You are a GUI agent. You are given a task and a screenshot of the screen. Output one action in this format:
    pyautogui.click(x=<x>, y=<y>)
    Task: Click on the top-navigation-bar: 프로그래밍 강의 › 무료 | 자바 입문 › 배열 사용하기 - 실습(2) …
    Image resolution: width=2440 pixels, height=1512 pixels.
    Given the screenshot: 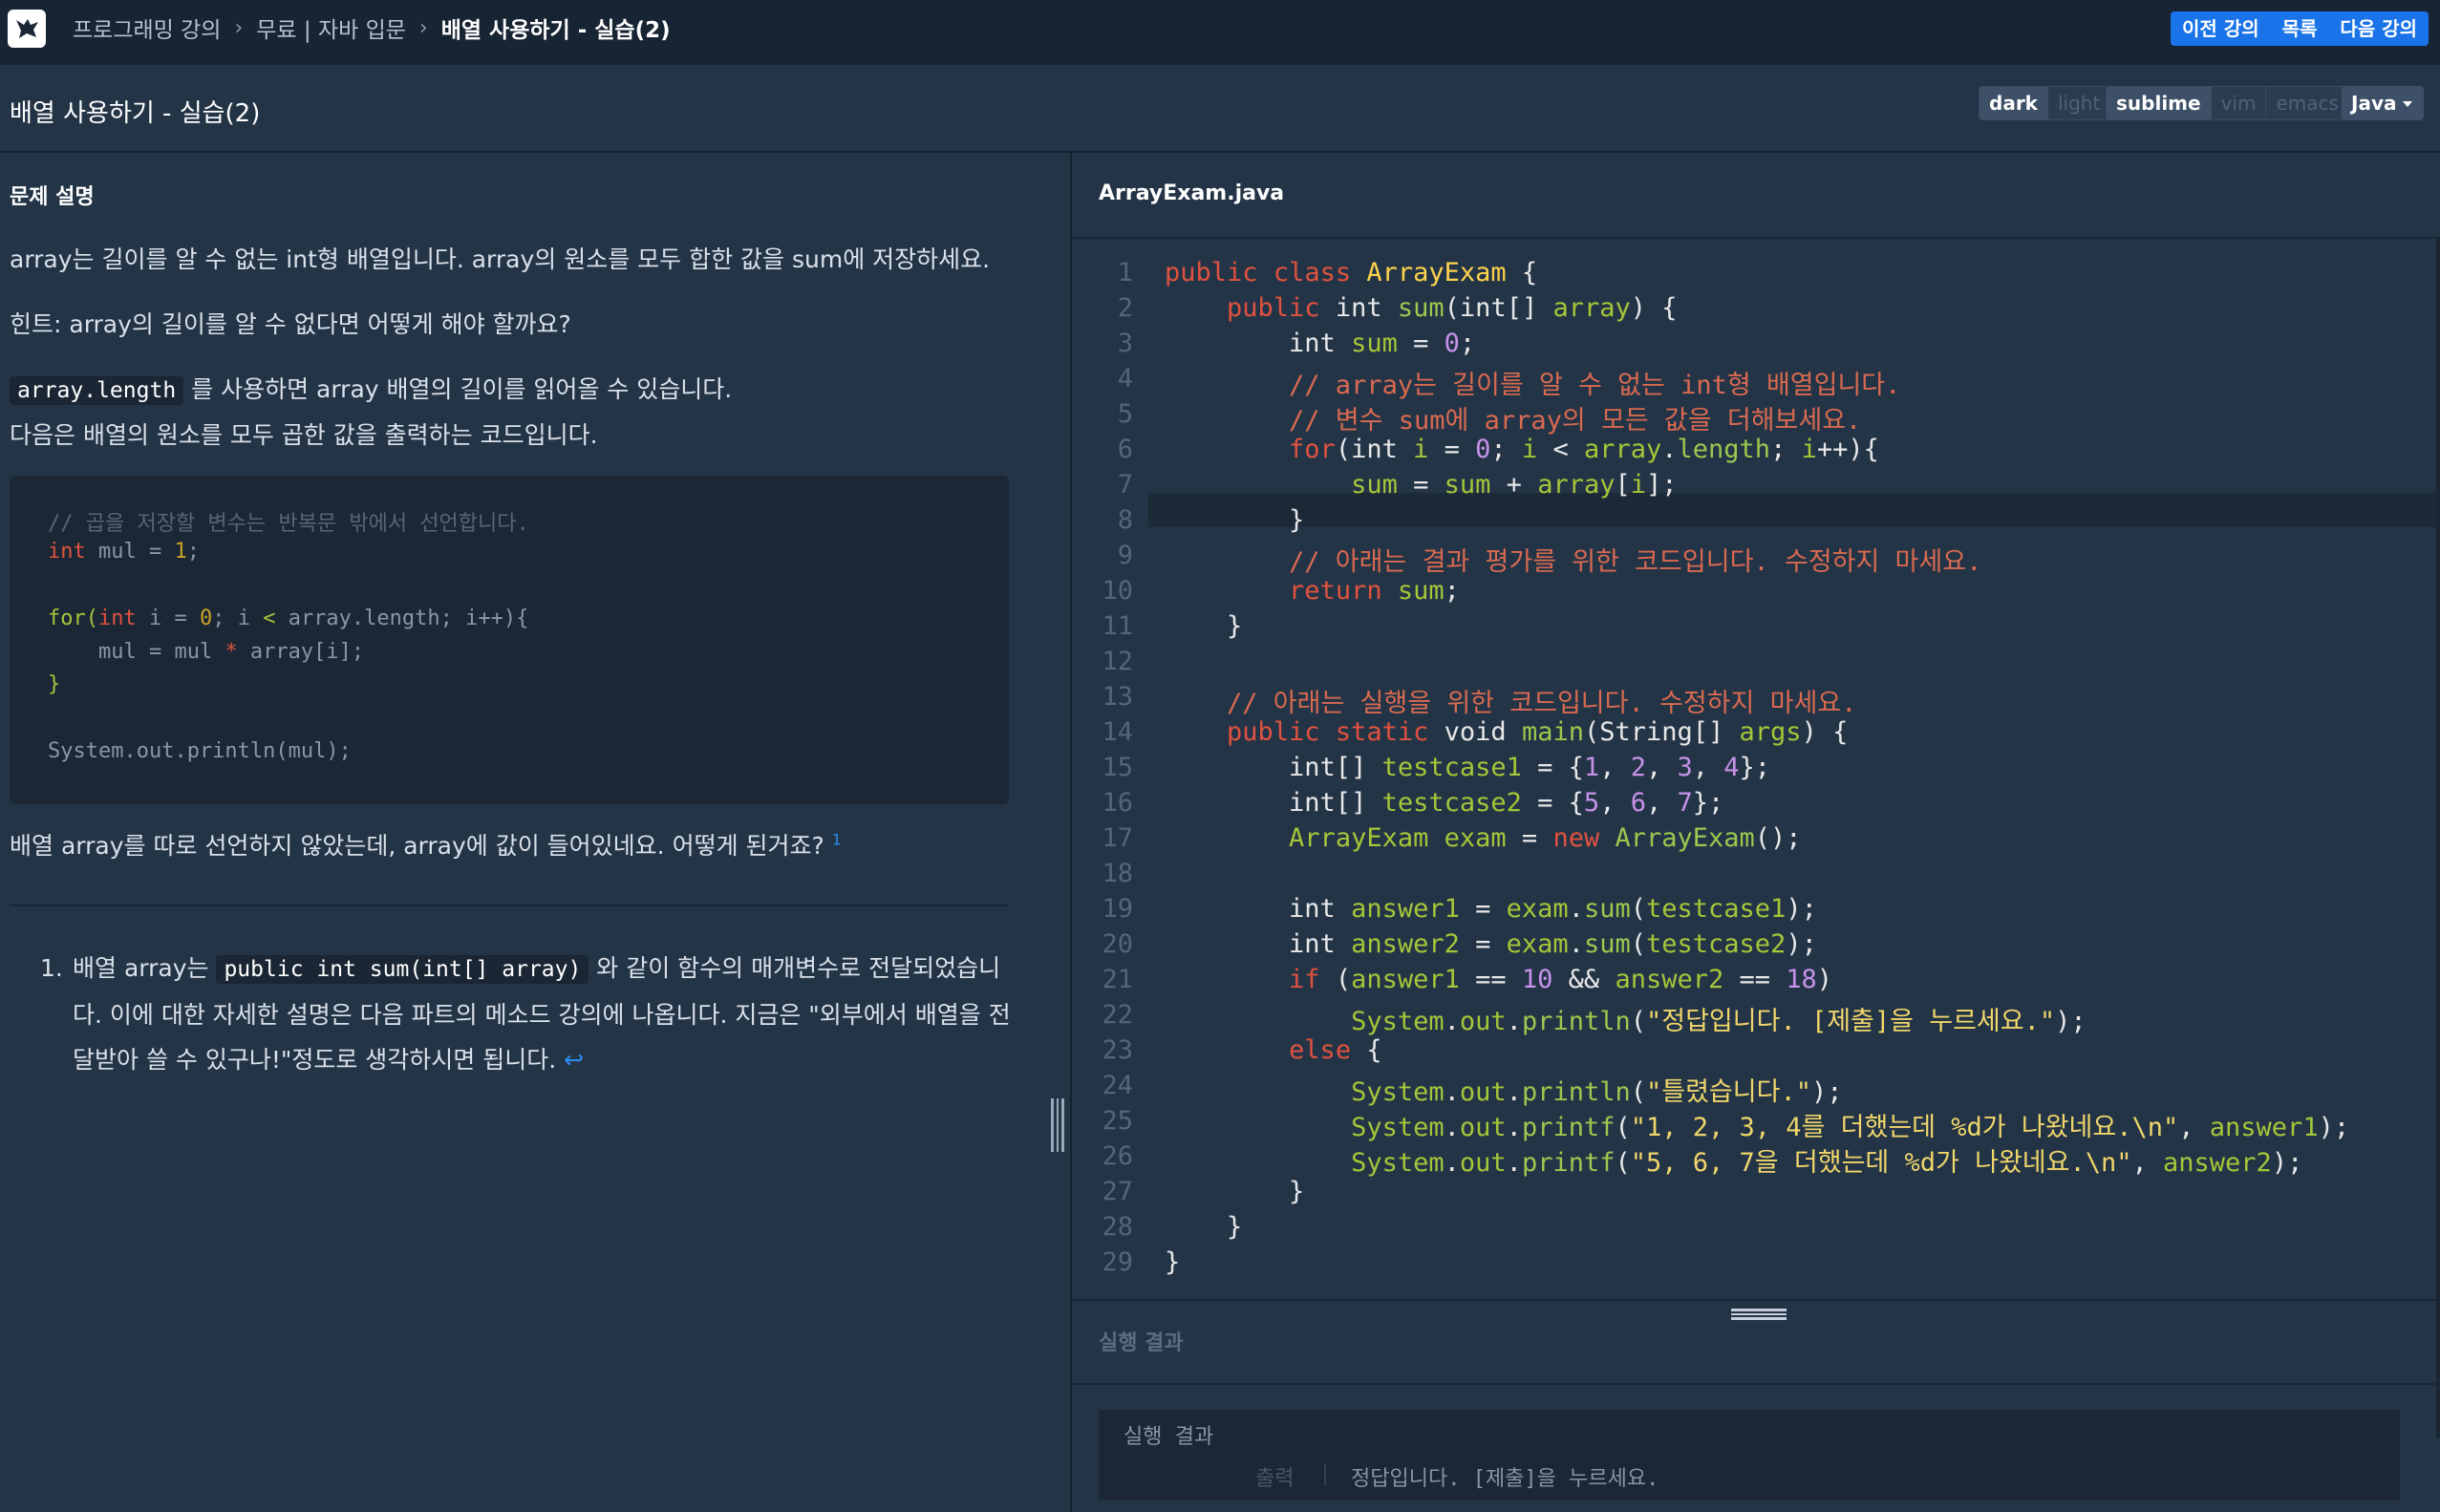 What is the action you would take?
    pyautogui.click(x=1220, y=32)
    